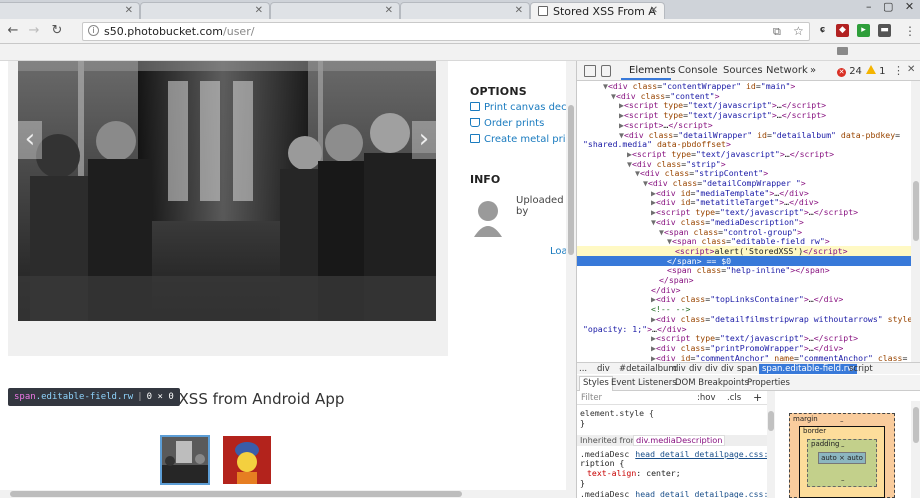 The height and width of the screenshot is (498, 920). What do you see at coordinates (744, 329) in the screenshot?
I see `dom-node: "opacity: 1;">…</div>` at bounding box center [744, 329].